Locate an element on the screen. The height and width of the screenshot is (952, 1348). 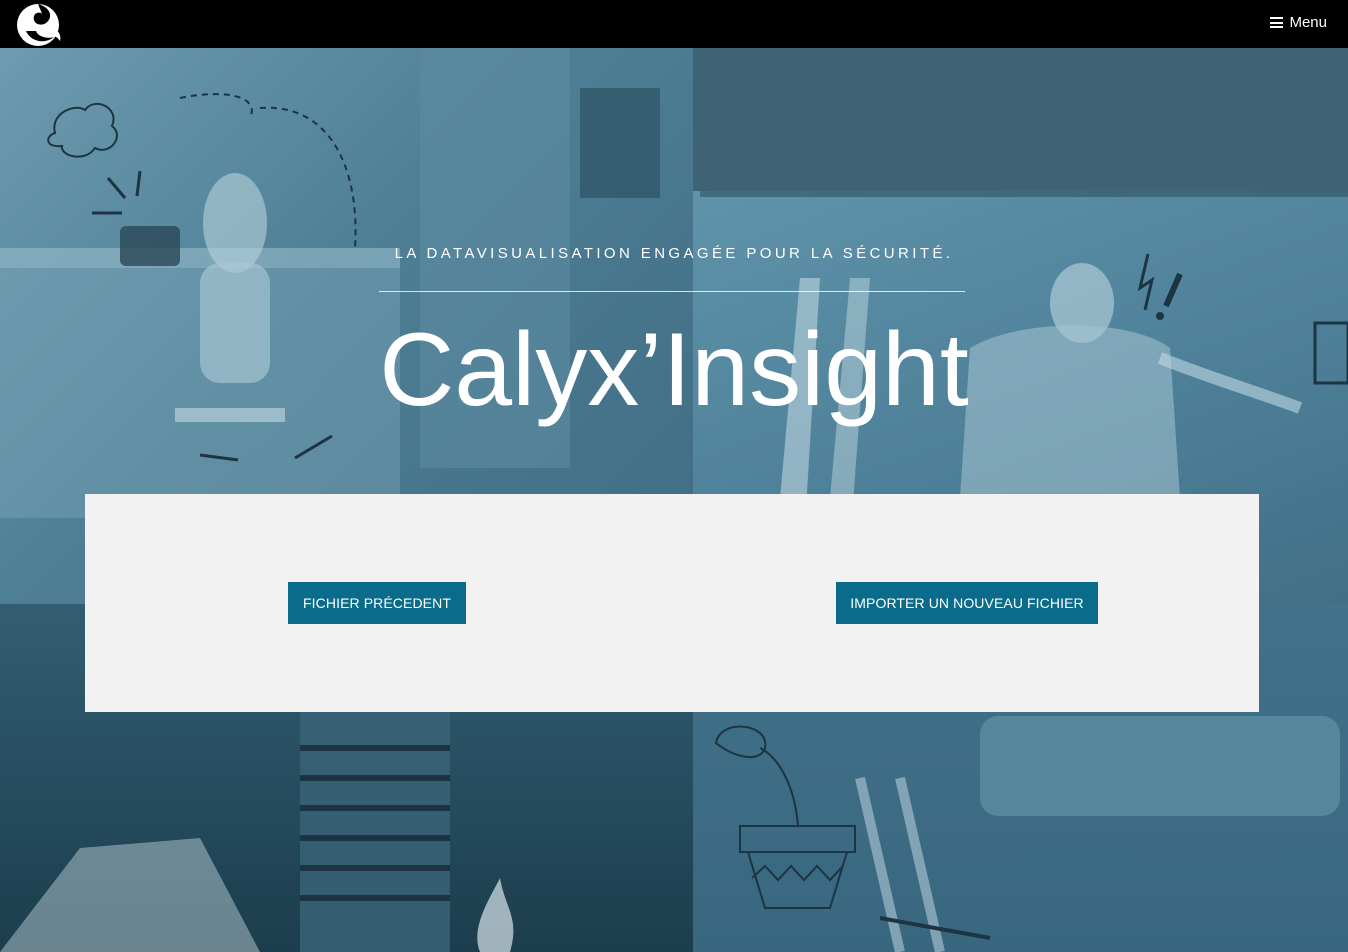
menu-label: Menu is located at coordinates (1308, 22).